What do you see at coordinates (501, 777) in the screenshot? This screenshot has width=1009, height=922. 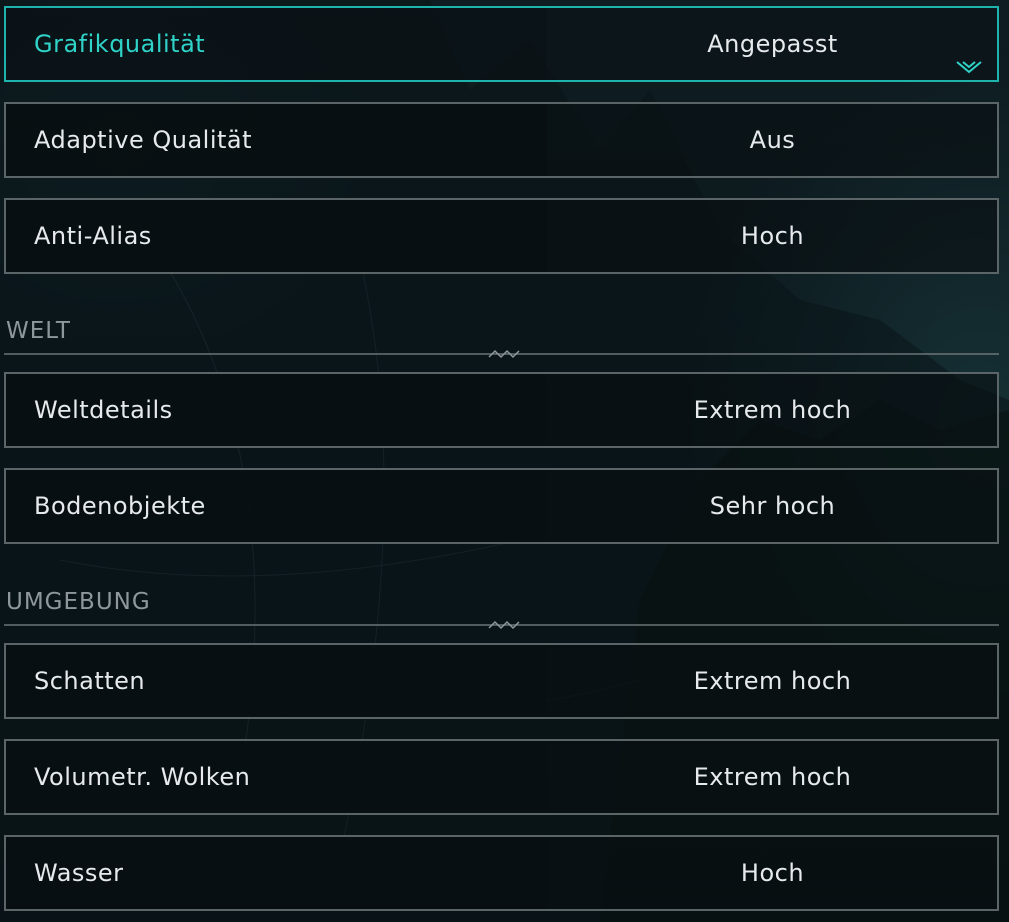 I see `setting-row-volumetric-clouds: Volumetr. Wolken Extrem hoch` at bounding box center [501, 777].